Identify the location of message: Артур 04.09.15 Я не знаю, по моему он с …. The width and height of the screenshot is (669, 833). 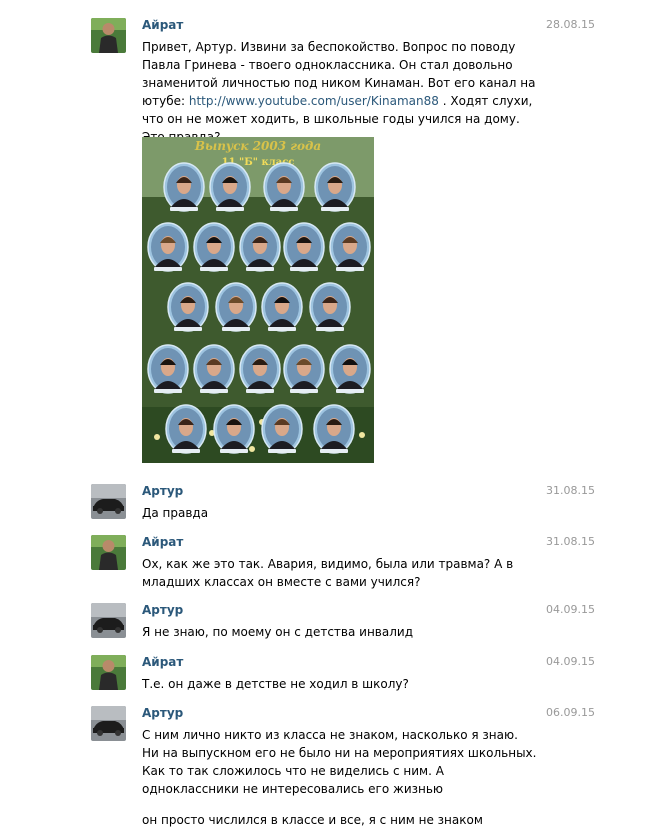
(334, 623).